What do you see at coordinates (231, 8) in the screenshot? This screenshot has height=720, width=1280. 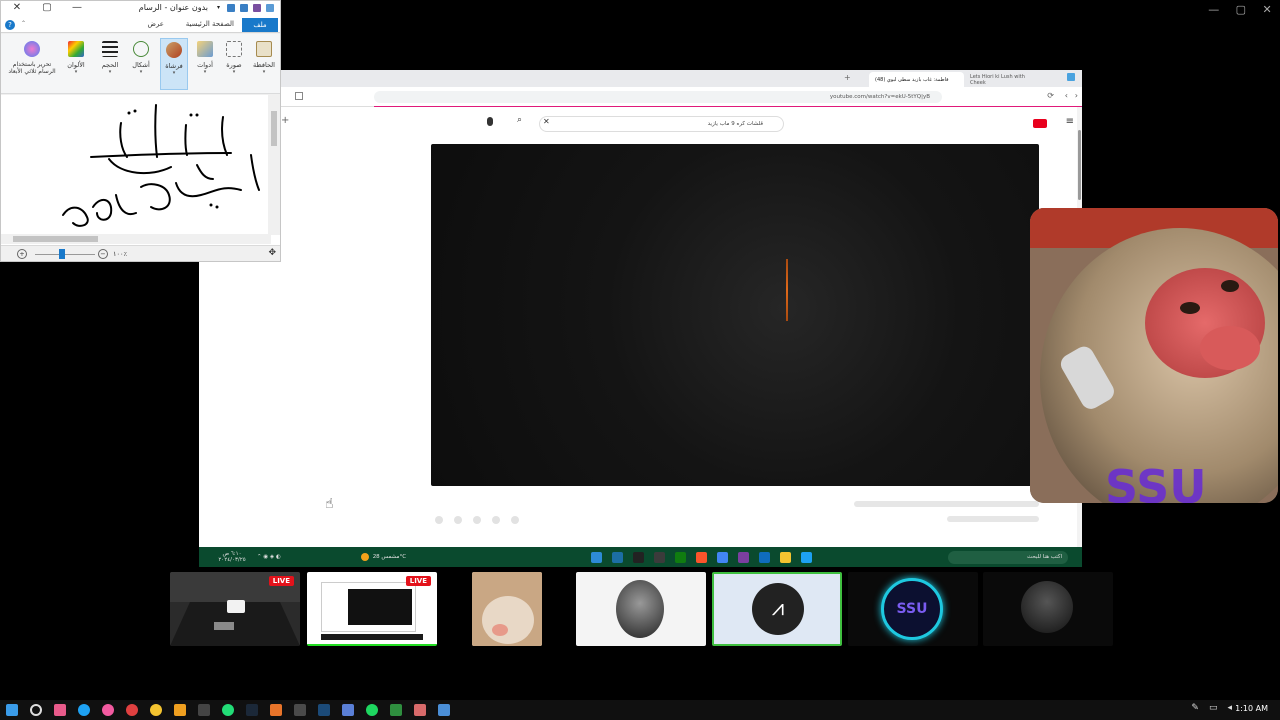 I see `redo-icon` at bounding box center [231, 8].